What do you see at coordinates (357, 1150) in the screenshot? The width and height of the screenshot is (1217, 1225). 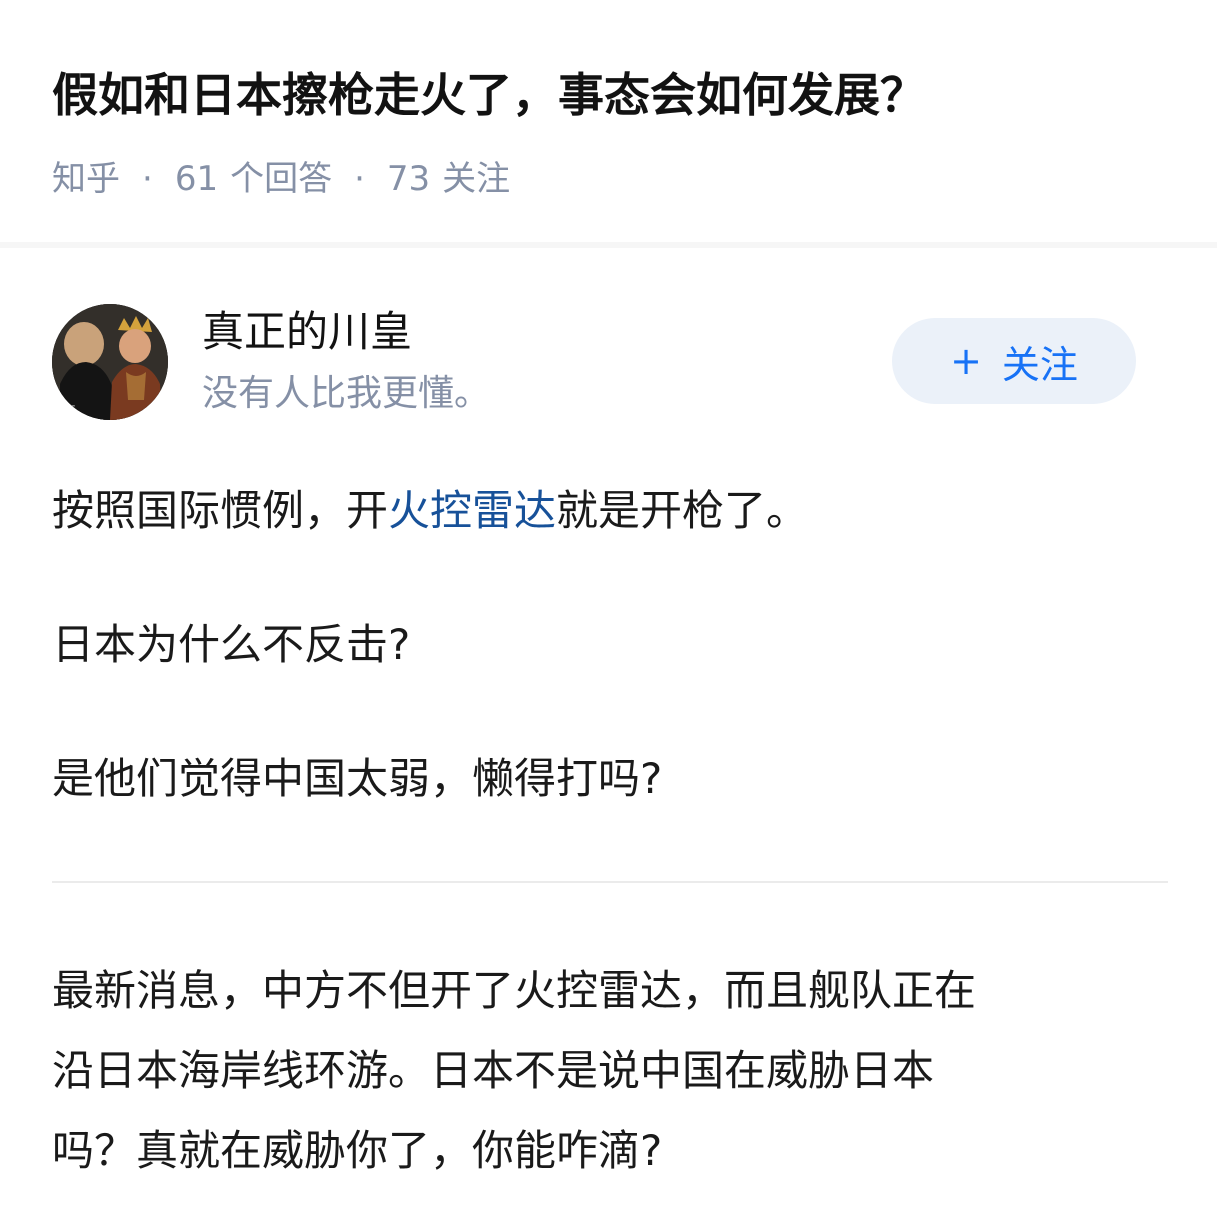 I see `answer-paragraph-line: 吗？真就在威胁你了，你能咋滴?` at bounding box center [357, 1150].